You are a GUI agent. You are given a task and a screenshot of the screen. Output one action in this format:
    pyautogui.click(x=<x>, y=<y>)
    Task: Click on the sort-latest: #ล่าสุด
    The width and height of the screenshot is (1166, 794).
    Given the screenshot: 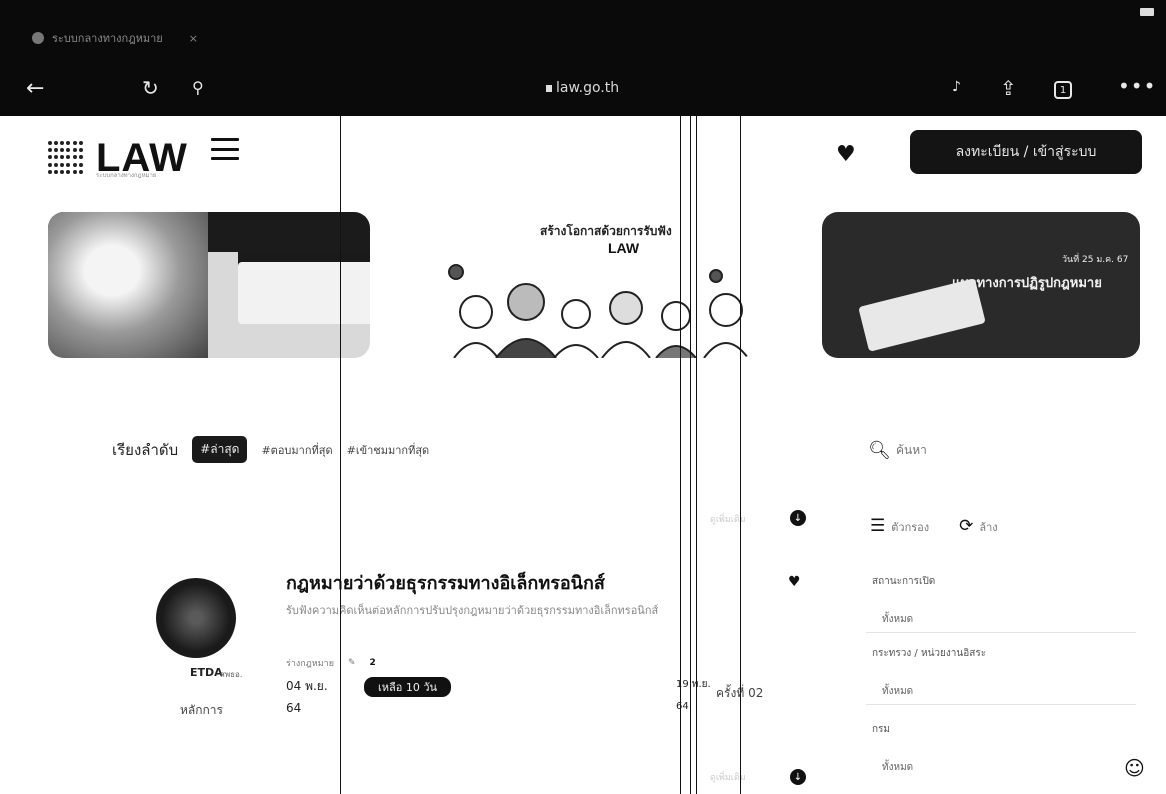 What is the action you would take?
    pyautogui.click(x=220, y=449)
    